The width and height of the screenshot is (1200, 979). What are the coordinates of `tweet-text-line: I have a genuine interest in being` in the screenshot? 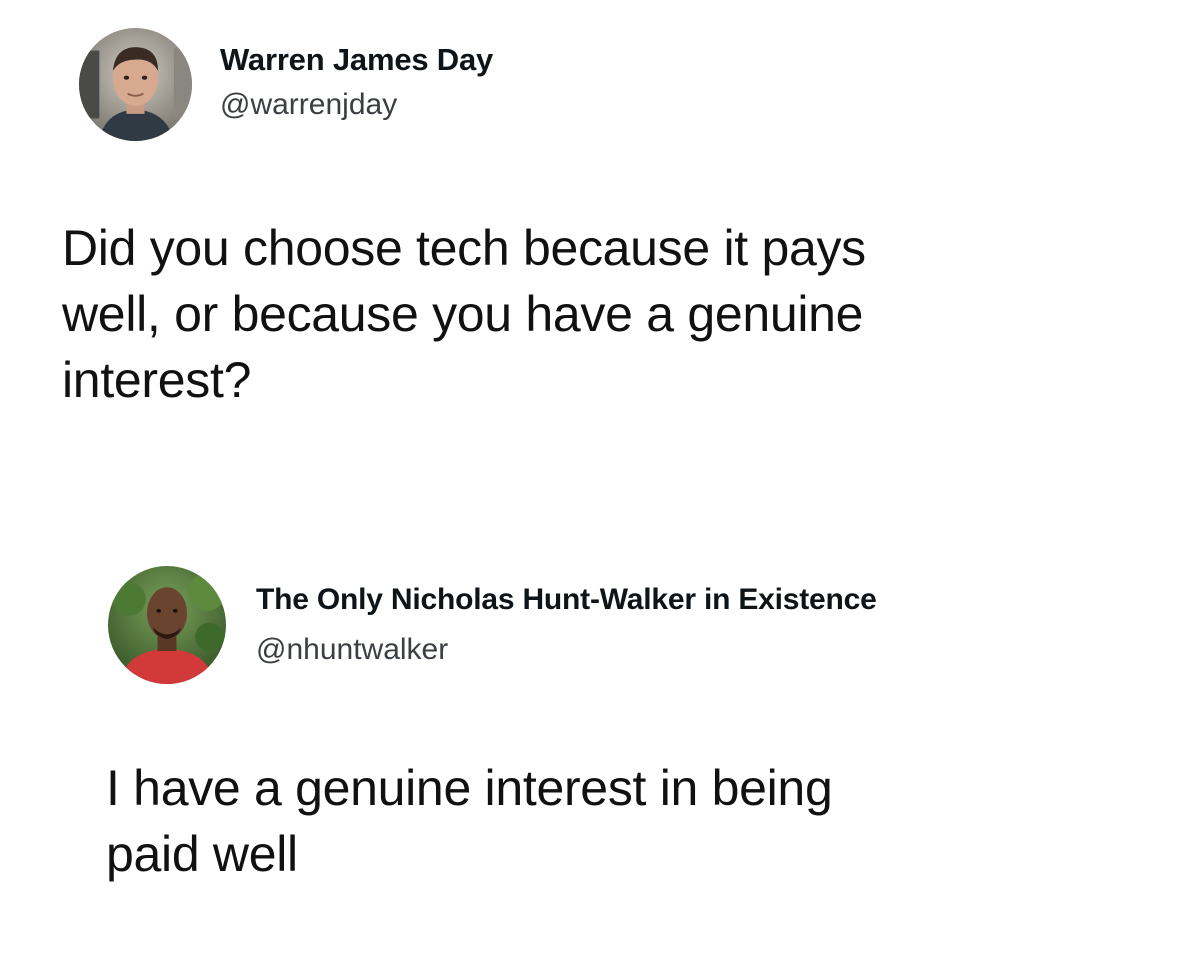 It's located at (469, 788).